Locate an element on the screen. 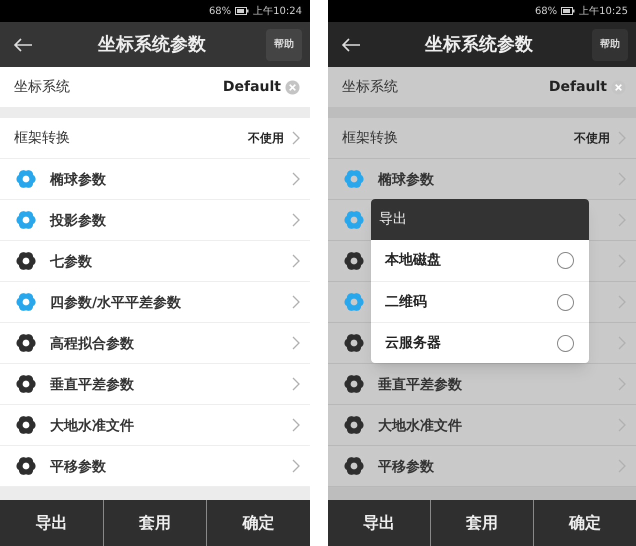 The width and height of the screenshot is (636, 546). list-row: 四参数/水平平差参数 is located at coordinates (155, 302).